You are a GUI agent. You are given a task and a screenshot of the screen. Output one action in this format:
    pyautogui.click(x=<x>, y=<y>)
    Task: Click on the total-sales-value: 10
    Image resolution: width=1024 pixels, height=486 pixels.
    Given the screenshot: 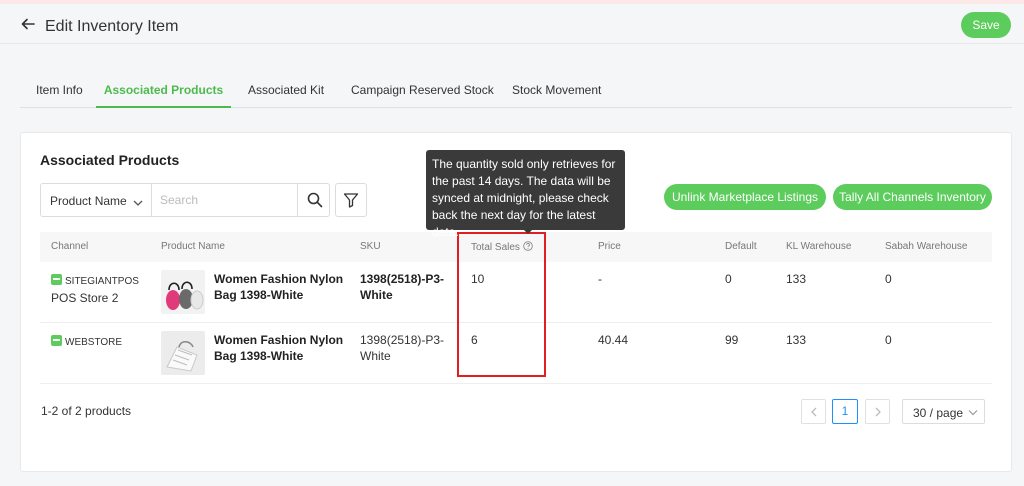 What is the action you would take?
    pyautogui.click(x=478, y=279)
    